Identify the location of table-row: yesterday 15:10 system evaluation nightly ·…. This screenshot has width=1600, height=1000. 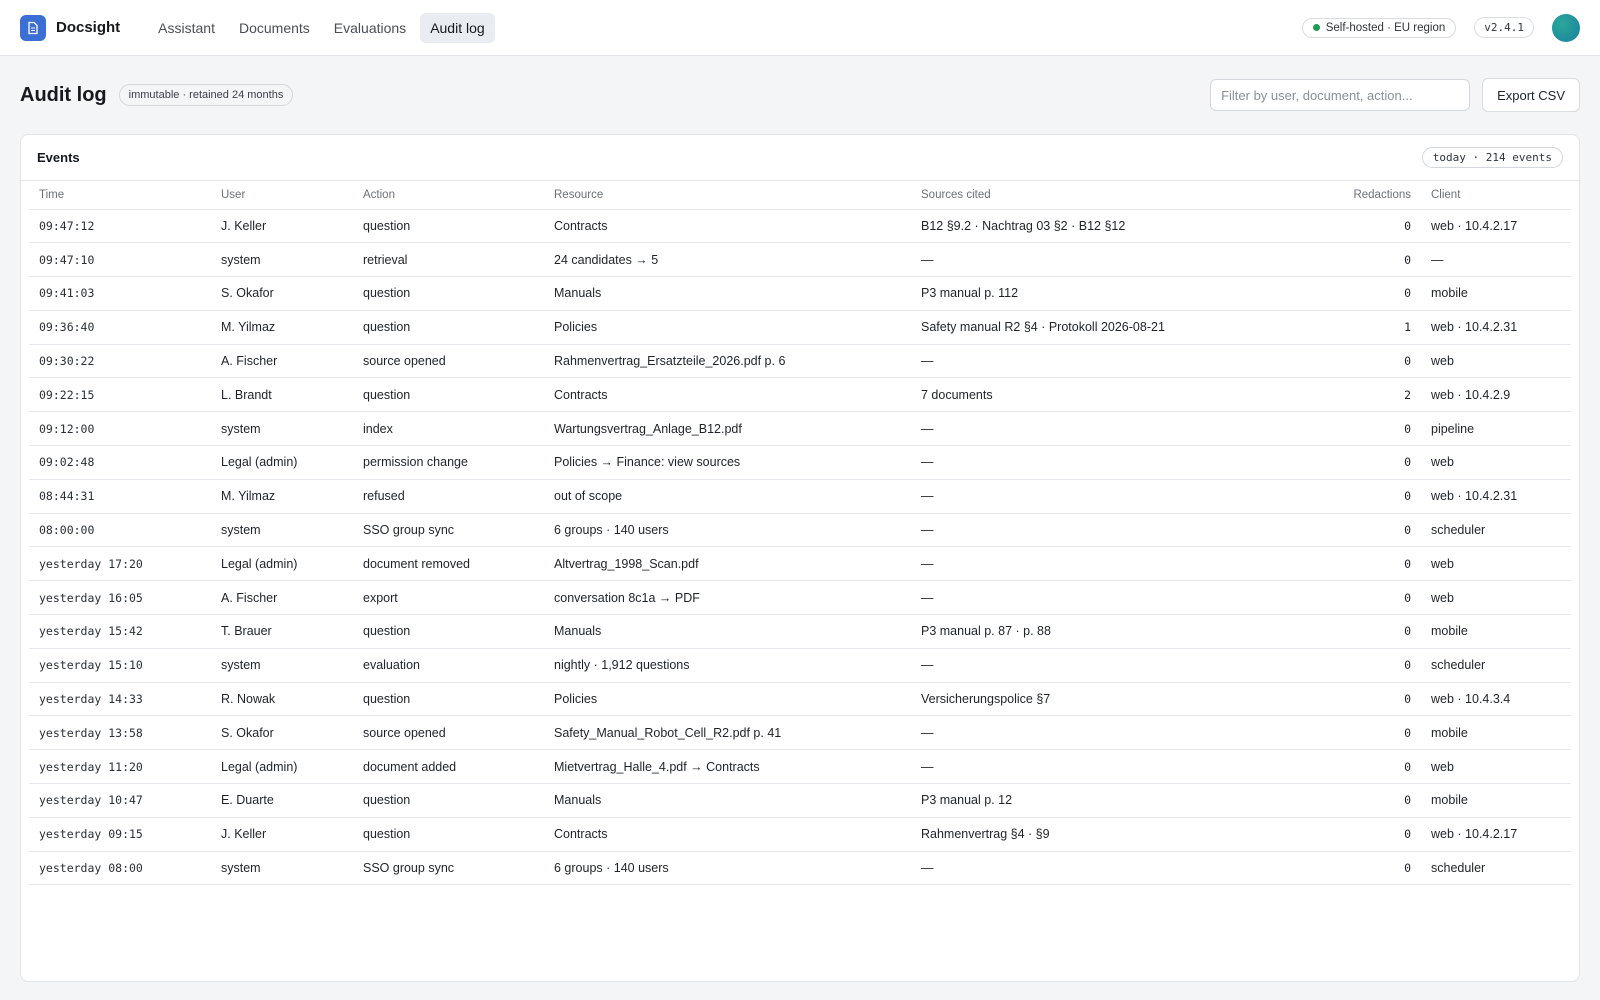
(800, 665).